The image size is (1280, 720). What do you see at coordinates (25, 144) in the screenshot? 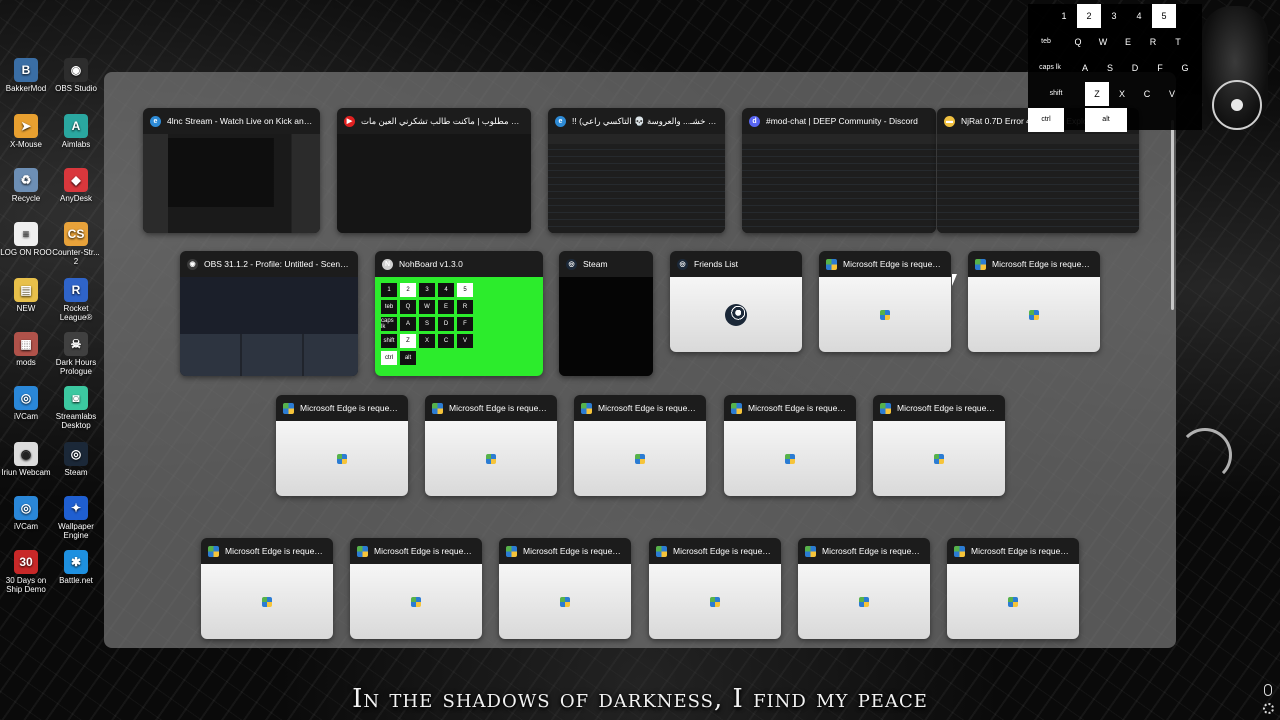
I see `desktop-icon-label: X-Mouse` at bounding box center [25, 144].